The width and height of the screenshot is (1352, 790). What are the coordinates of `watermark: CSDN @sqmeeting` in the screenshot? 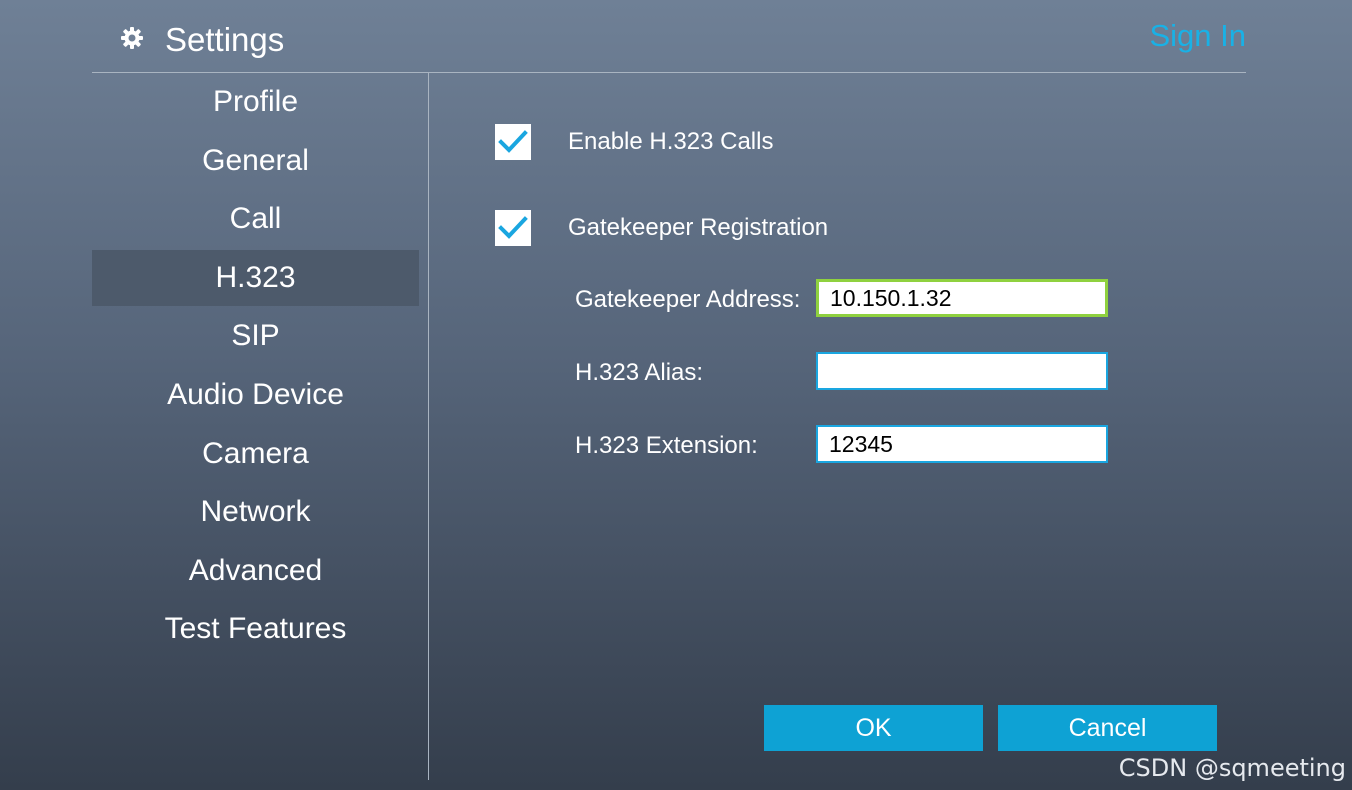 It's located at (1232, 768).